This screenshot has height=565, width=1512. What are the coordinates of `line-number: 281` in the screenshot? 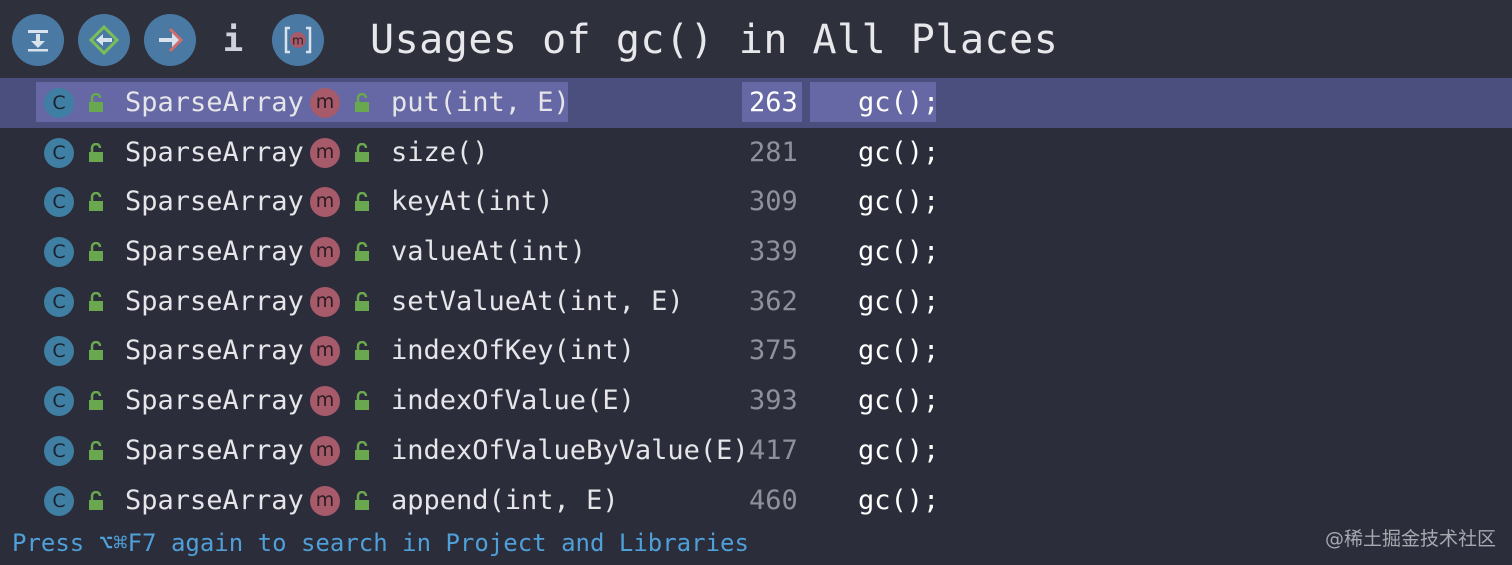 It's located at (773, 152).